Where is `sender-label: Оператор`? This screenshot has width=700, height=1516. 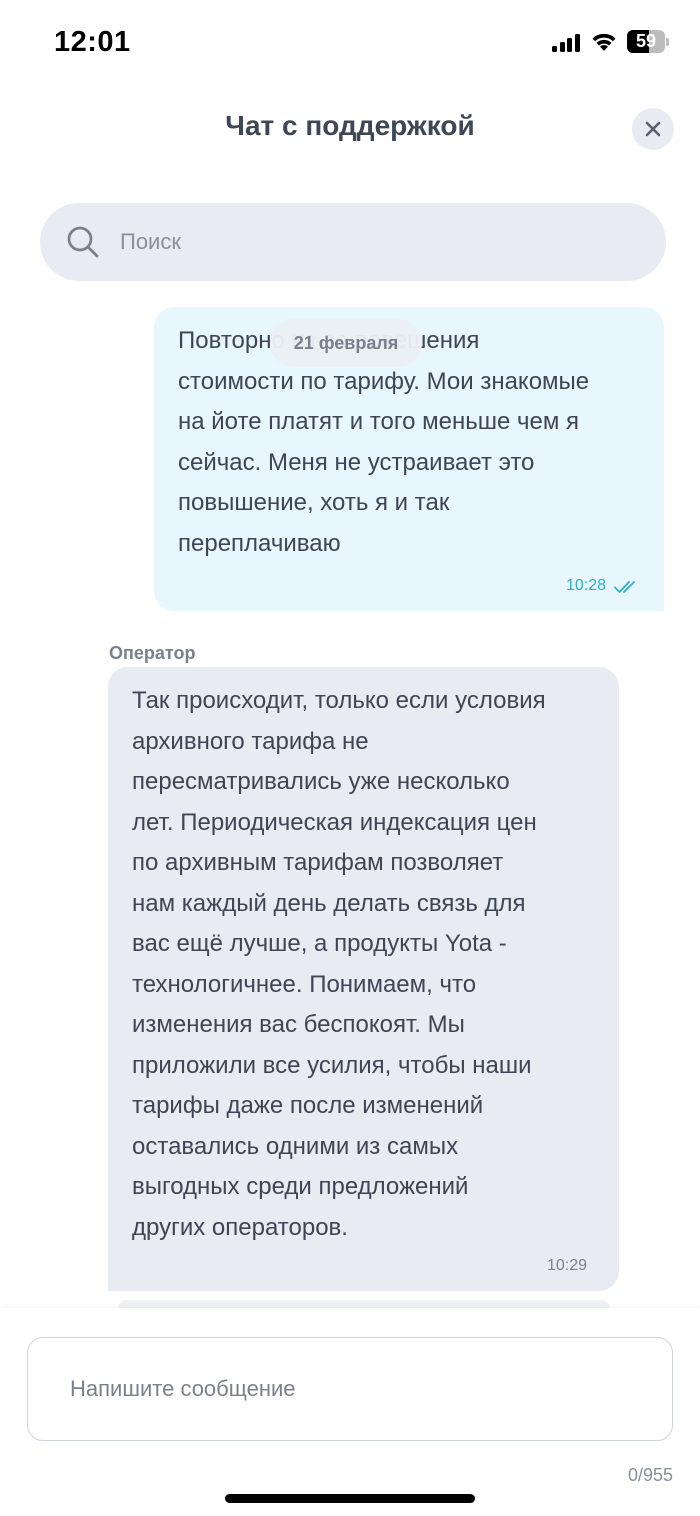 sender-label: Оператор is located at coordinates (152, 653).